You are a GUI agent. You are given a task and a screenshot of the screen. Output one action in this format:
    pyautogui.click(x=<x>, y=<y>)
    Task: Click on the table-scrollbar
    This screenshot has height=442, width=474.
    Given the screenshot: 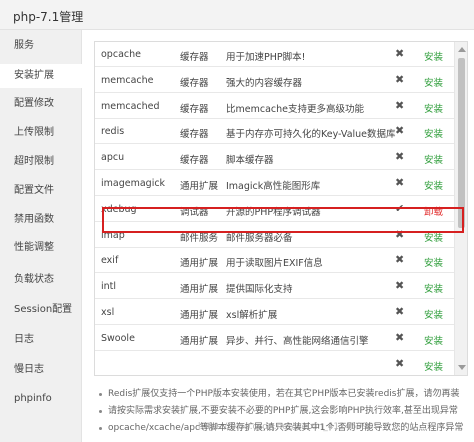 What is the action you would take?
    pyautogui.click(x=460, y=208)
    